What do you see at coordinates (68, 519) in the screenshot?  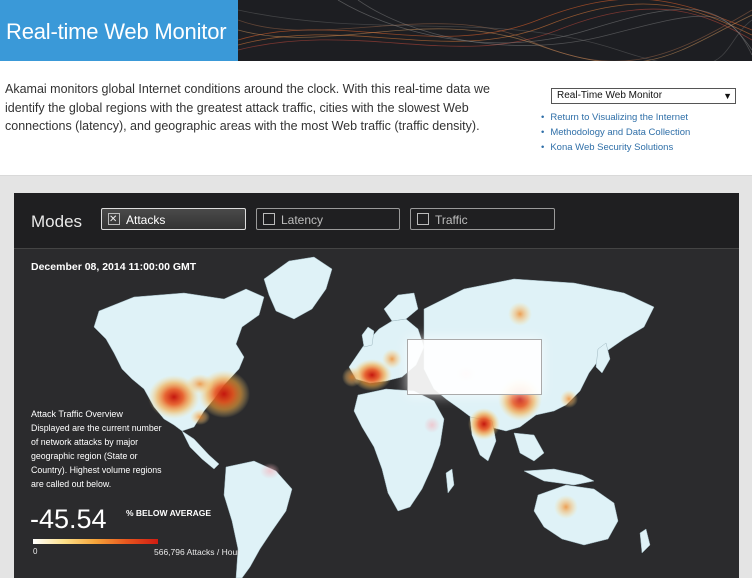 I see `attack-value: -45.54` at bounding box center [68, 519].